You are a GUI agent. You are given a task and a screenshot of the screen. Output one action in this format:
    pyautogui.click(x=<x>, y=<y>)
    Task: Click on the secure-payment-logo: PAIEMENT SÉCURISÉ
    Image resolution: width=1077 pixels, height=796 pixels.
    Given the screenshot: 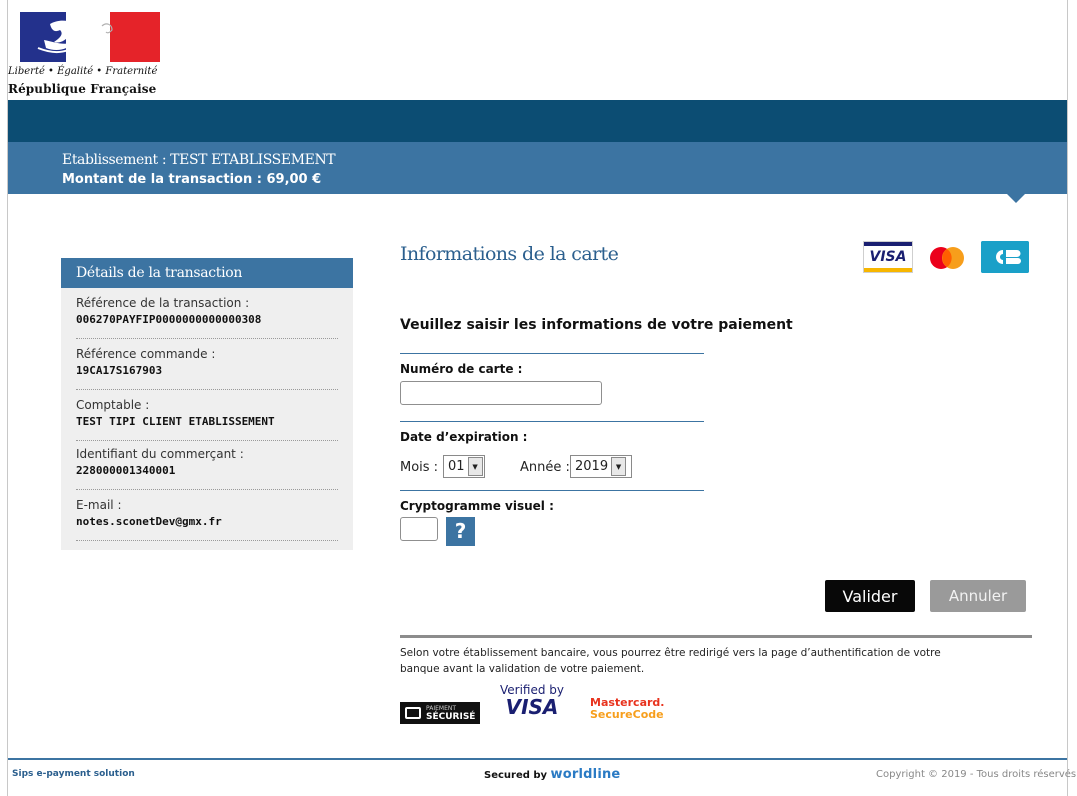 What is the action you would take?
    pyautogui.click(x=440, y=713)
    